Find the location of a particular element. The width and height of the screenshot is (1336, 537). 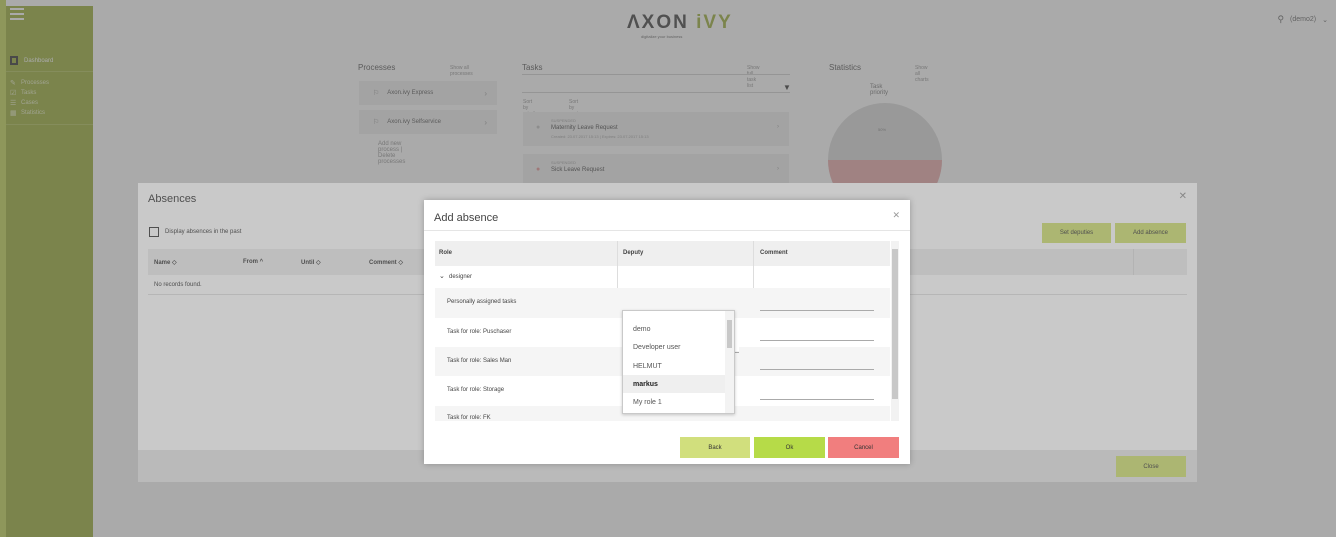

close-icon: ✕ is located at coordinates (896, 215).